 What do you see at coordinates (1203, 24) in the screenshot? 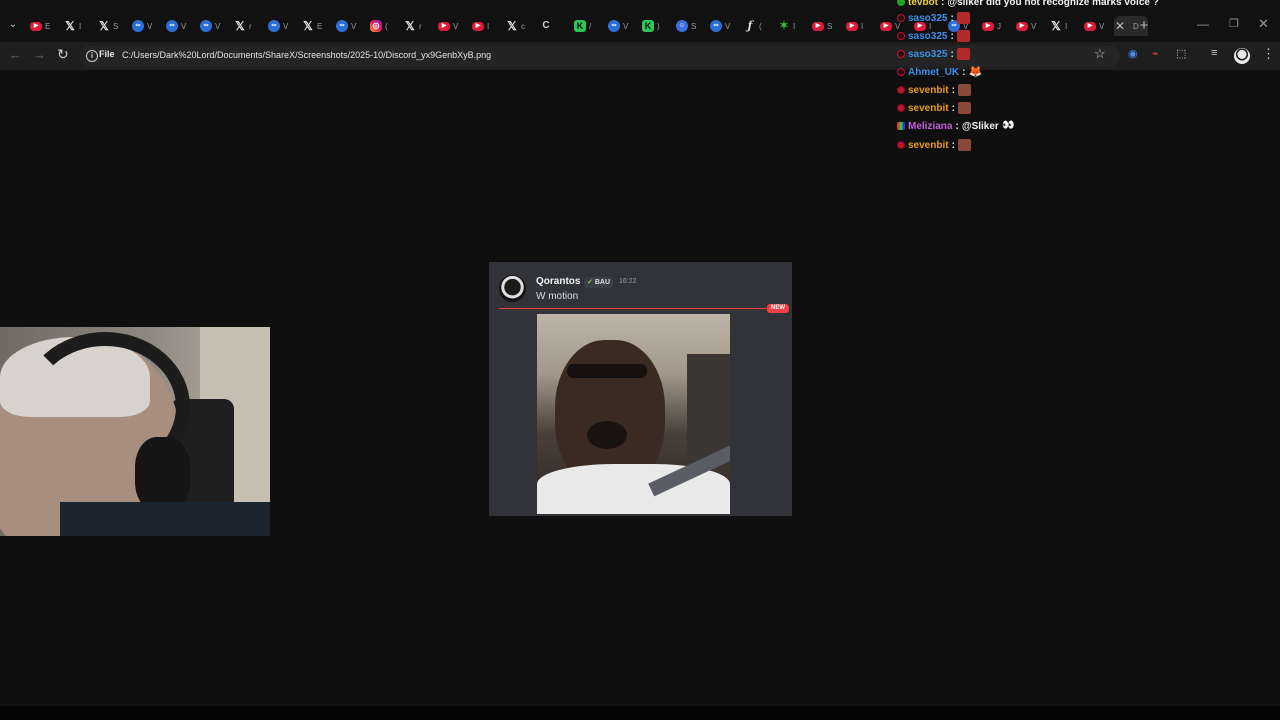
I see `minimize-button: —` at bounding box center [1203, 24].